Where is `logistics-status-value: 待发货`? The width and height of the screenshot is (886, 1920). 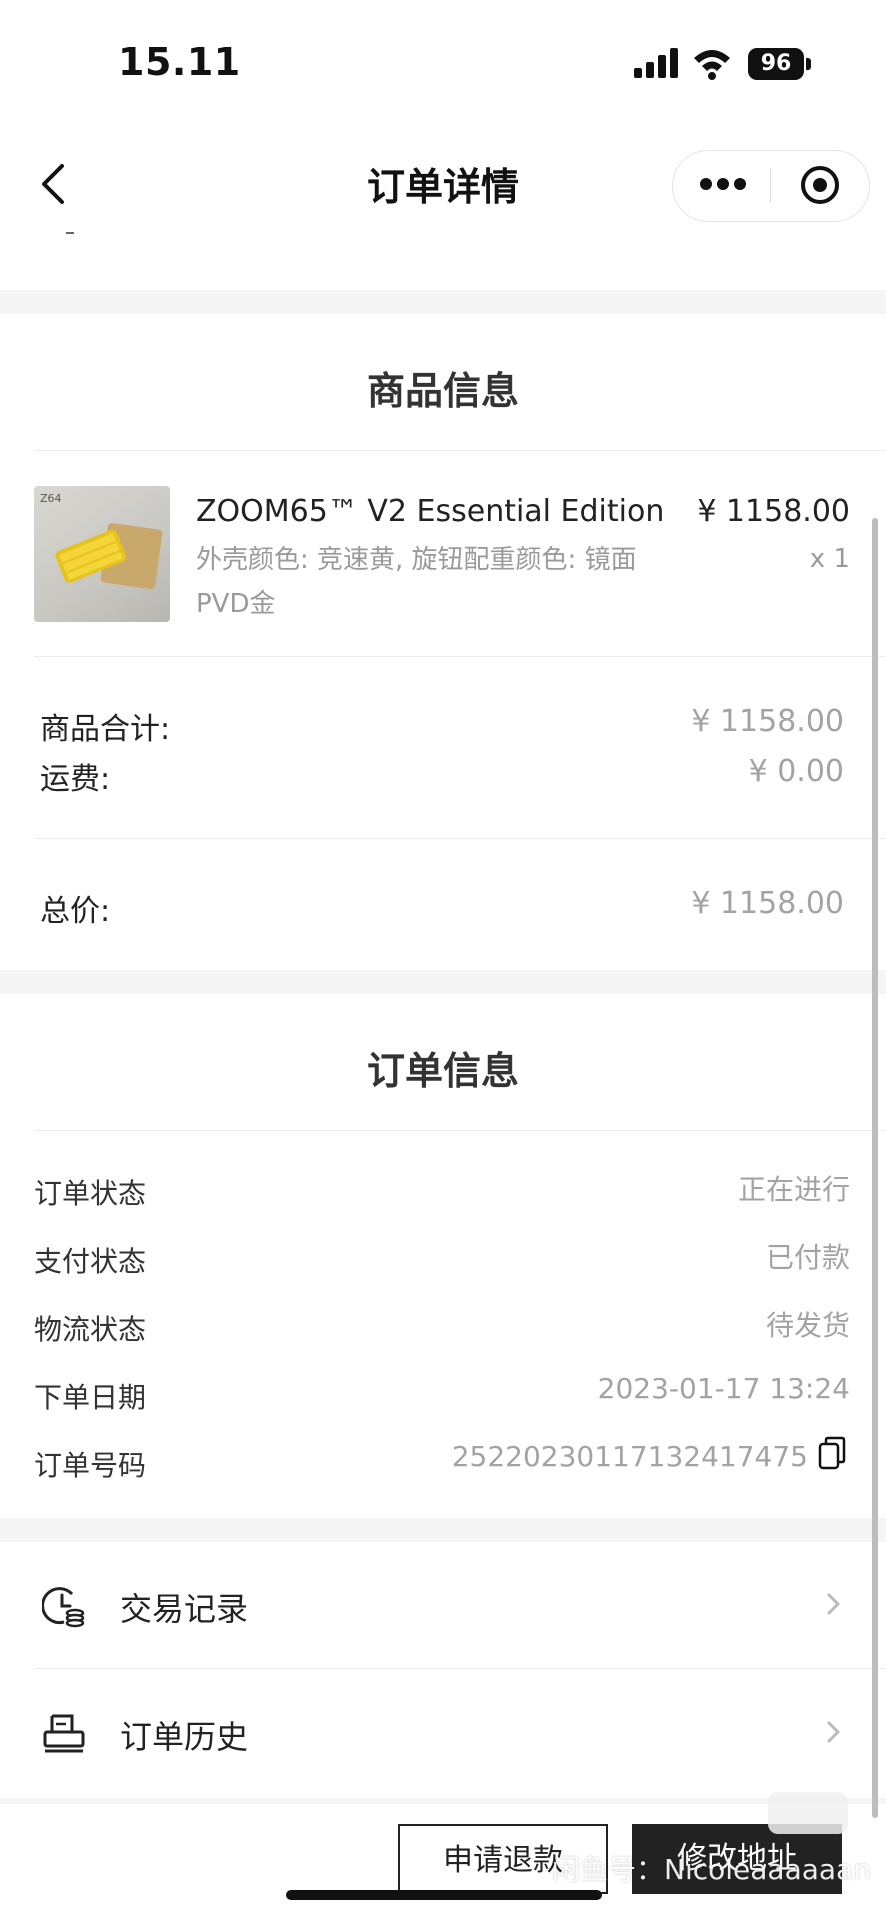 logistics-status-value: 待发货 is located at coordinates (807, 1325).